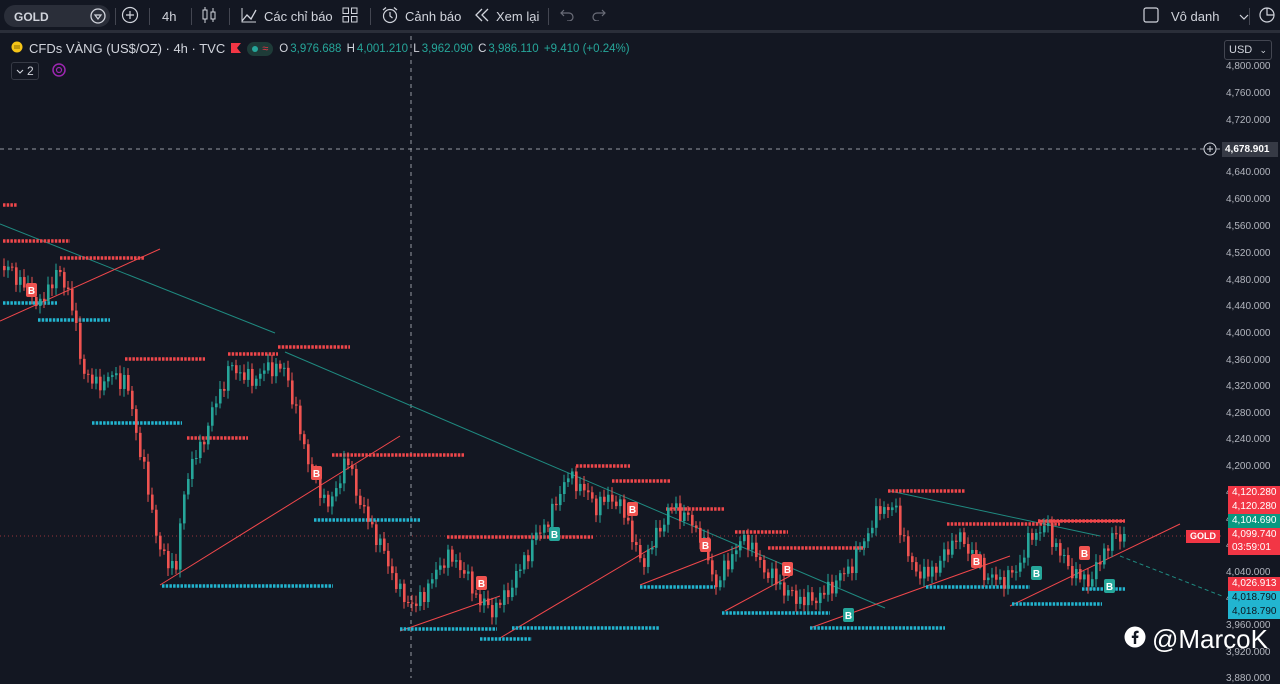 This screenshot has width=1280, height=684. Describe the element at coordinates (1248, 226) in the screenshot. I see `price-tick: 4,560.000` at that location.